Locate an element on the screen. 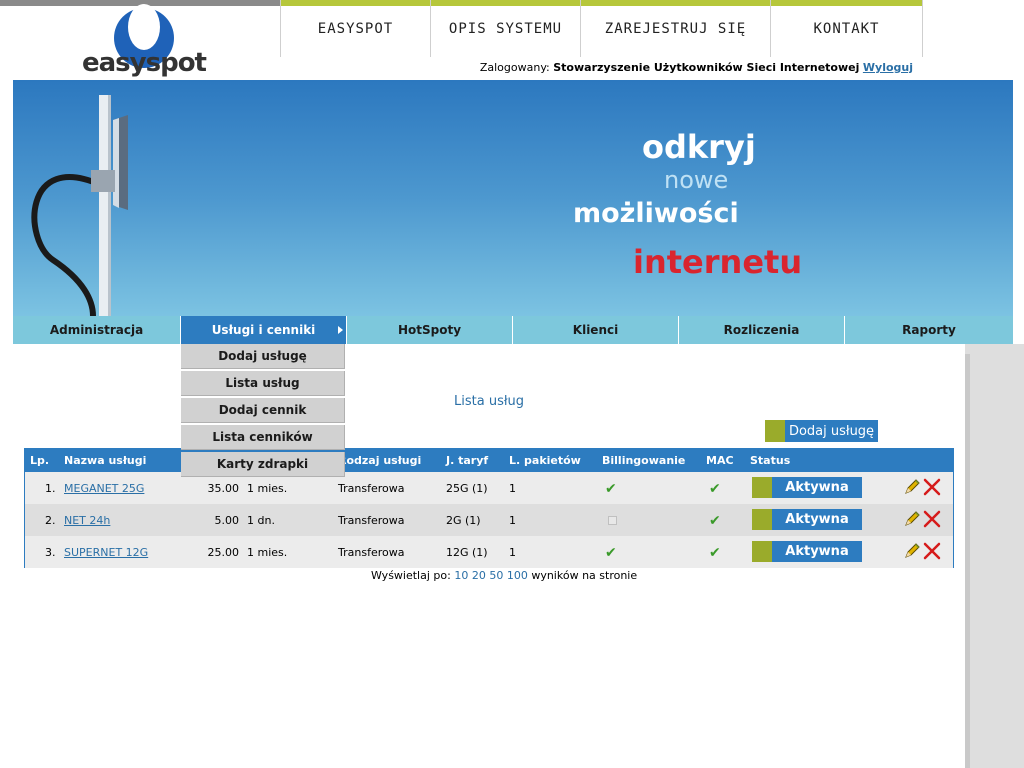  header-status: Status is located at coordinates (770, 460).